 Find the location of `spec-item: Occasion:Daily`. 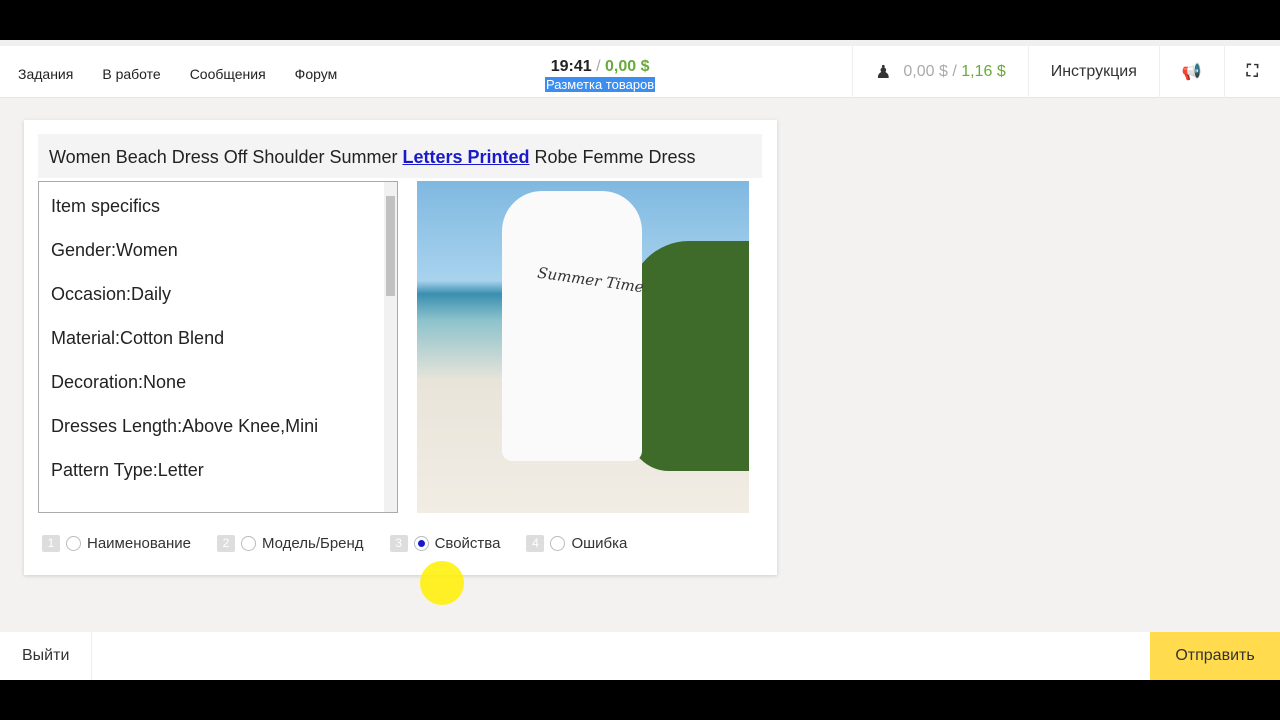

spec-item: Occasion:Daily is located at coordinates (111, 294).